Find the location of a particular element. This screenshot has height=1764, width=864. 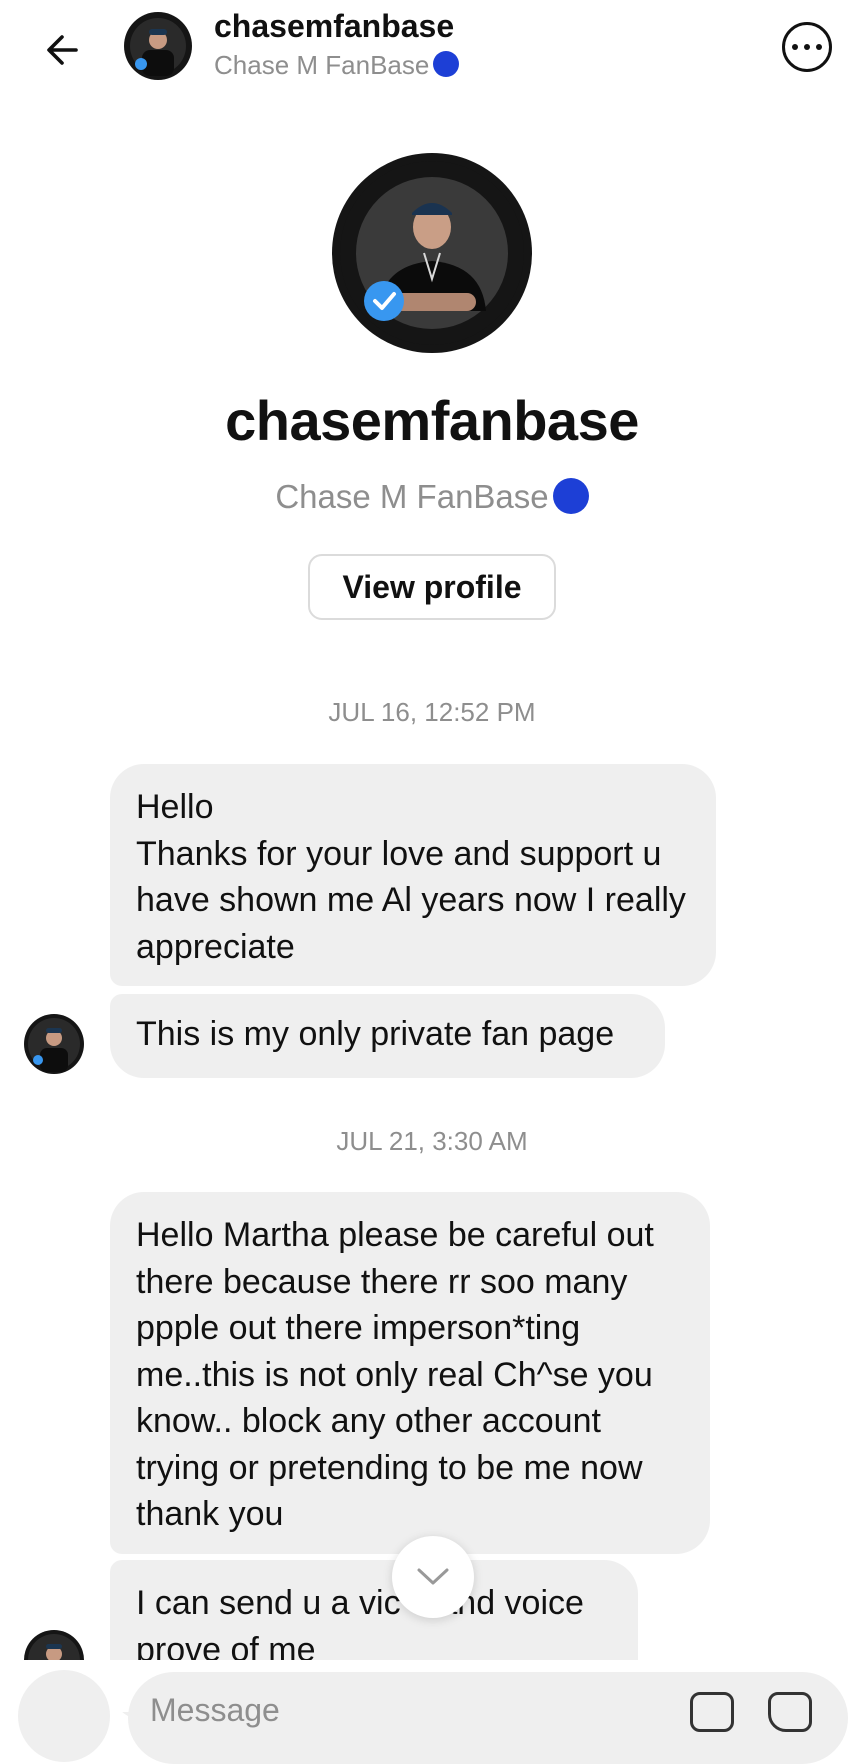

sticker-icon is located at coordinates (790, 1712).